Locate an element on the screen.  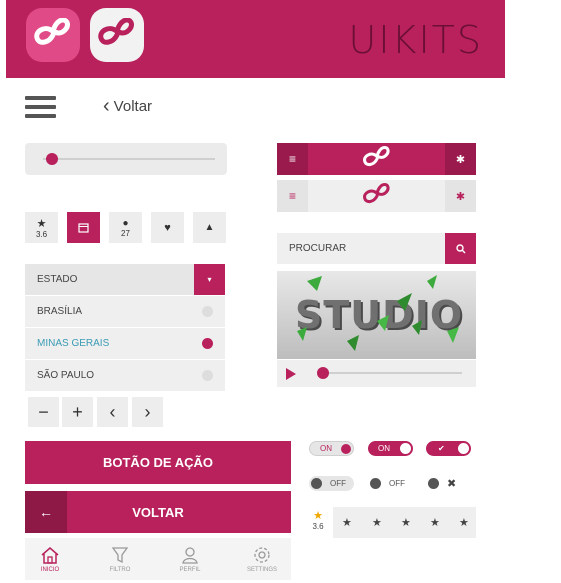
calendar-tile is located at coordinates (83, 227).